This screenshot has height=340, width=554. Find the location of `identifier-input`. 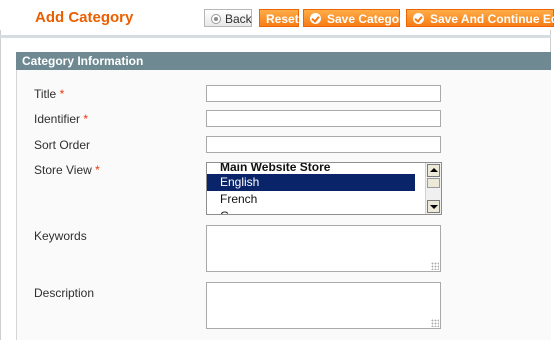

identifier-input is located at coordinates (323, 118).